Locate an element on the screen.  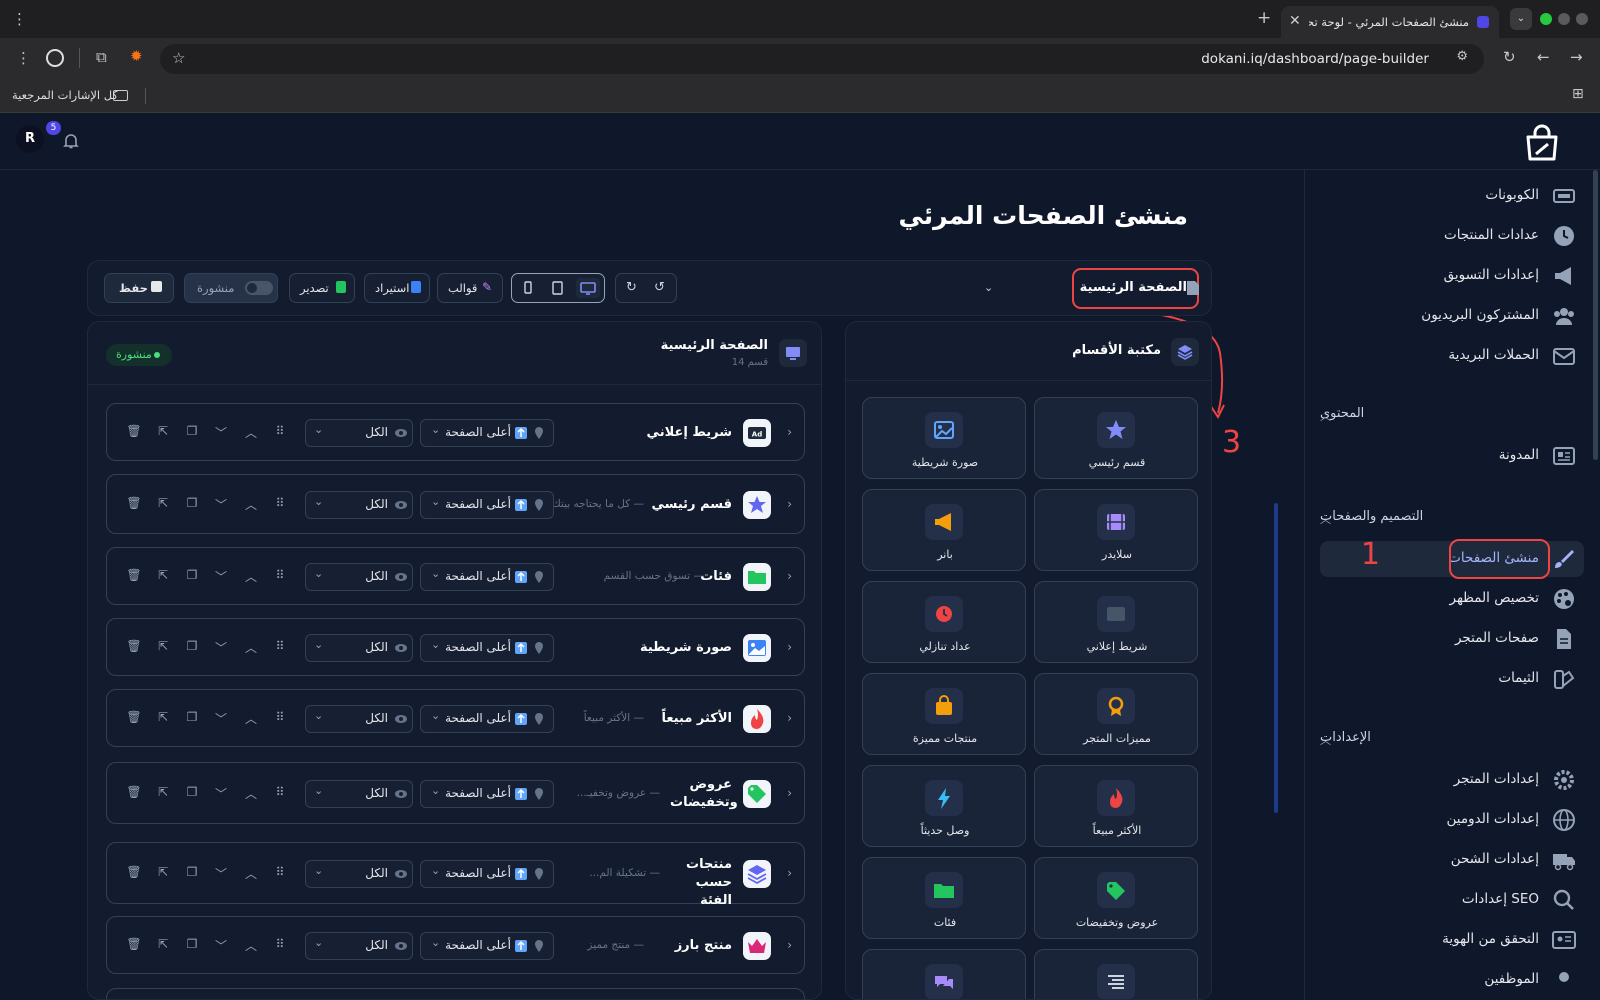
tablet-icon is located at coordinates (558, 288).